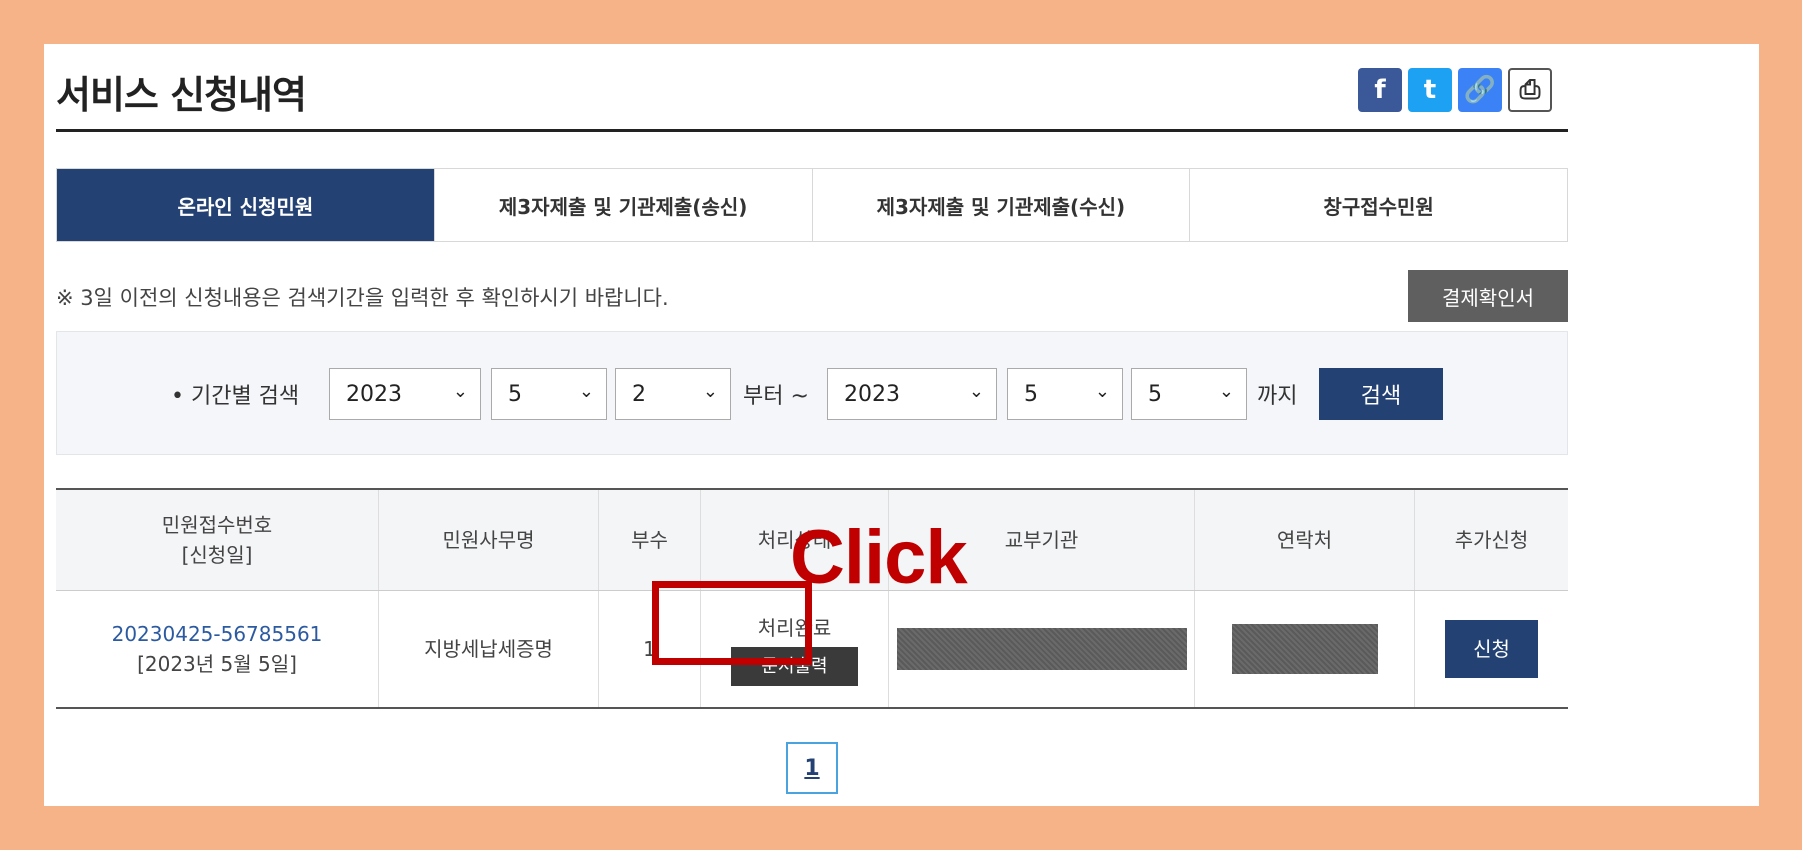  I want to click on cell-receipt: 20230425-56785561 [2023년 5월 5일], so click(217, 649).